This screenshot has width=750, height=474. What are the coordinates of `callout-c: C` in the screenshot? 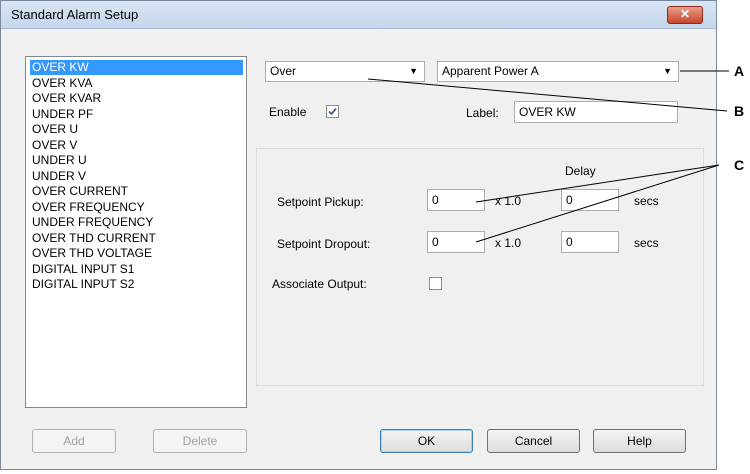 It's located at (739, 165).